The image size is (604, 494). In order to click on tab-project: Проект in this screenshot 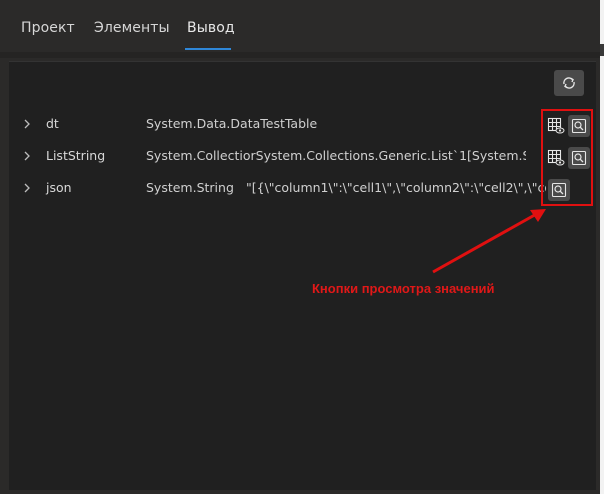, I will do `click(48, 28)`.